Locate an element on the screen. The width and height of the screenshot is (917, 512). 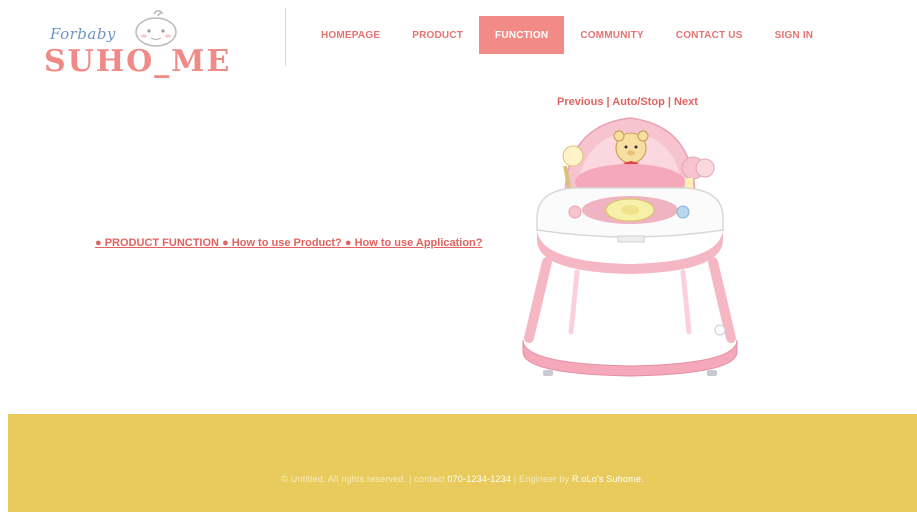
next-button: Next is located at coordinates (686, 102).